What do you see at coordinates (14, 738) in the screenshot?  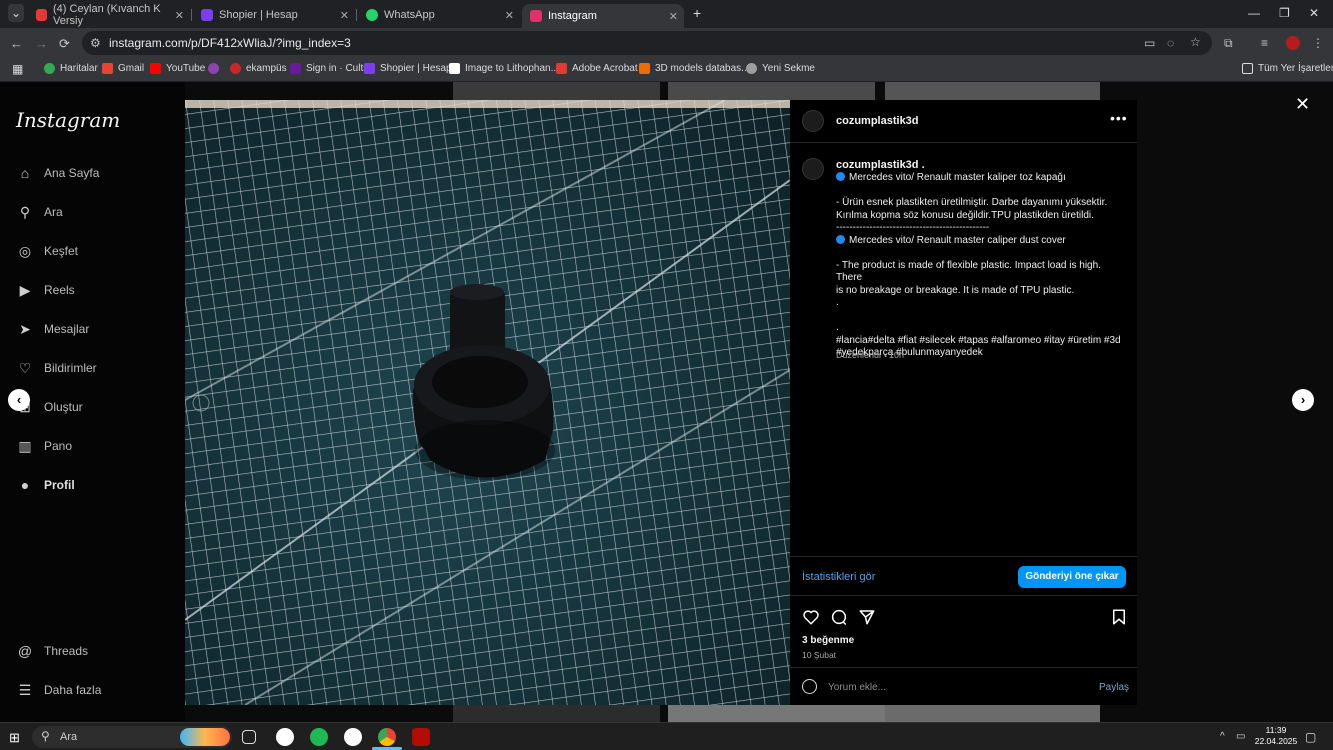 I see `windows-start-icon: ⊞` at bounding box center [14, 738].